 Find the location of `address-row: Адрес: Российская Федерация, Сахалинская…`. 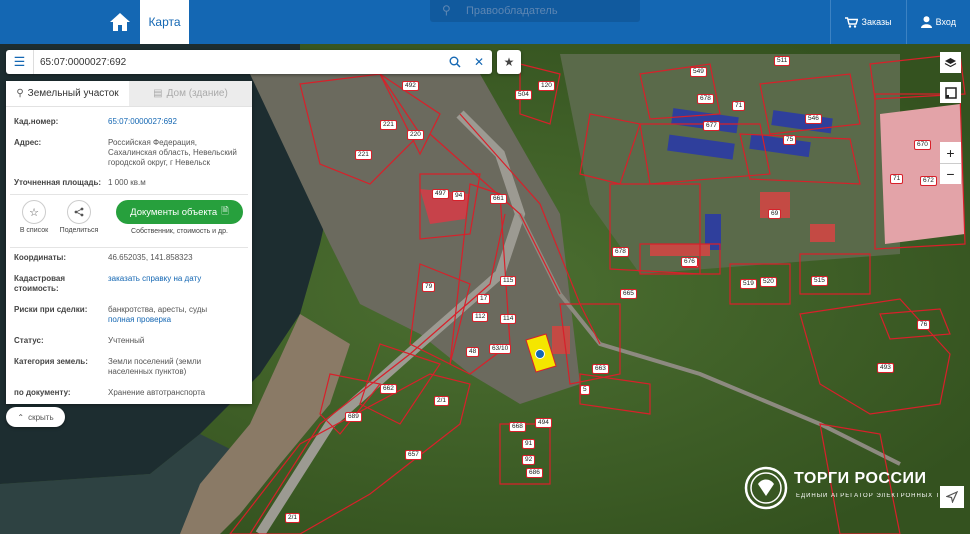

address-row: Адрес: Российская Федерация, Сахалинская… is located at coordinates (125, 152).